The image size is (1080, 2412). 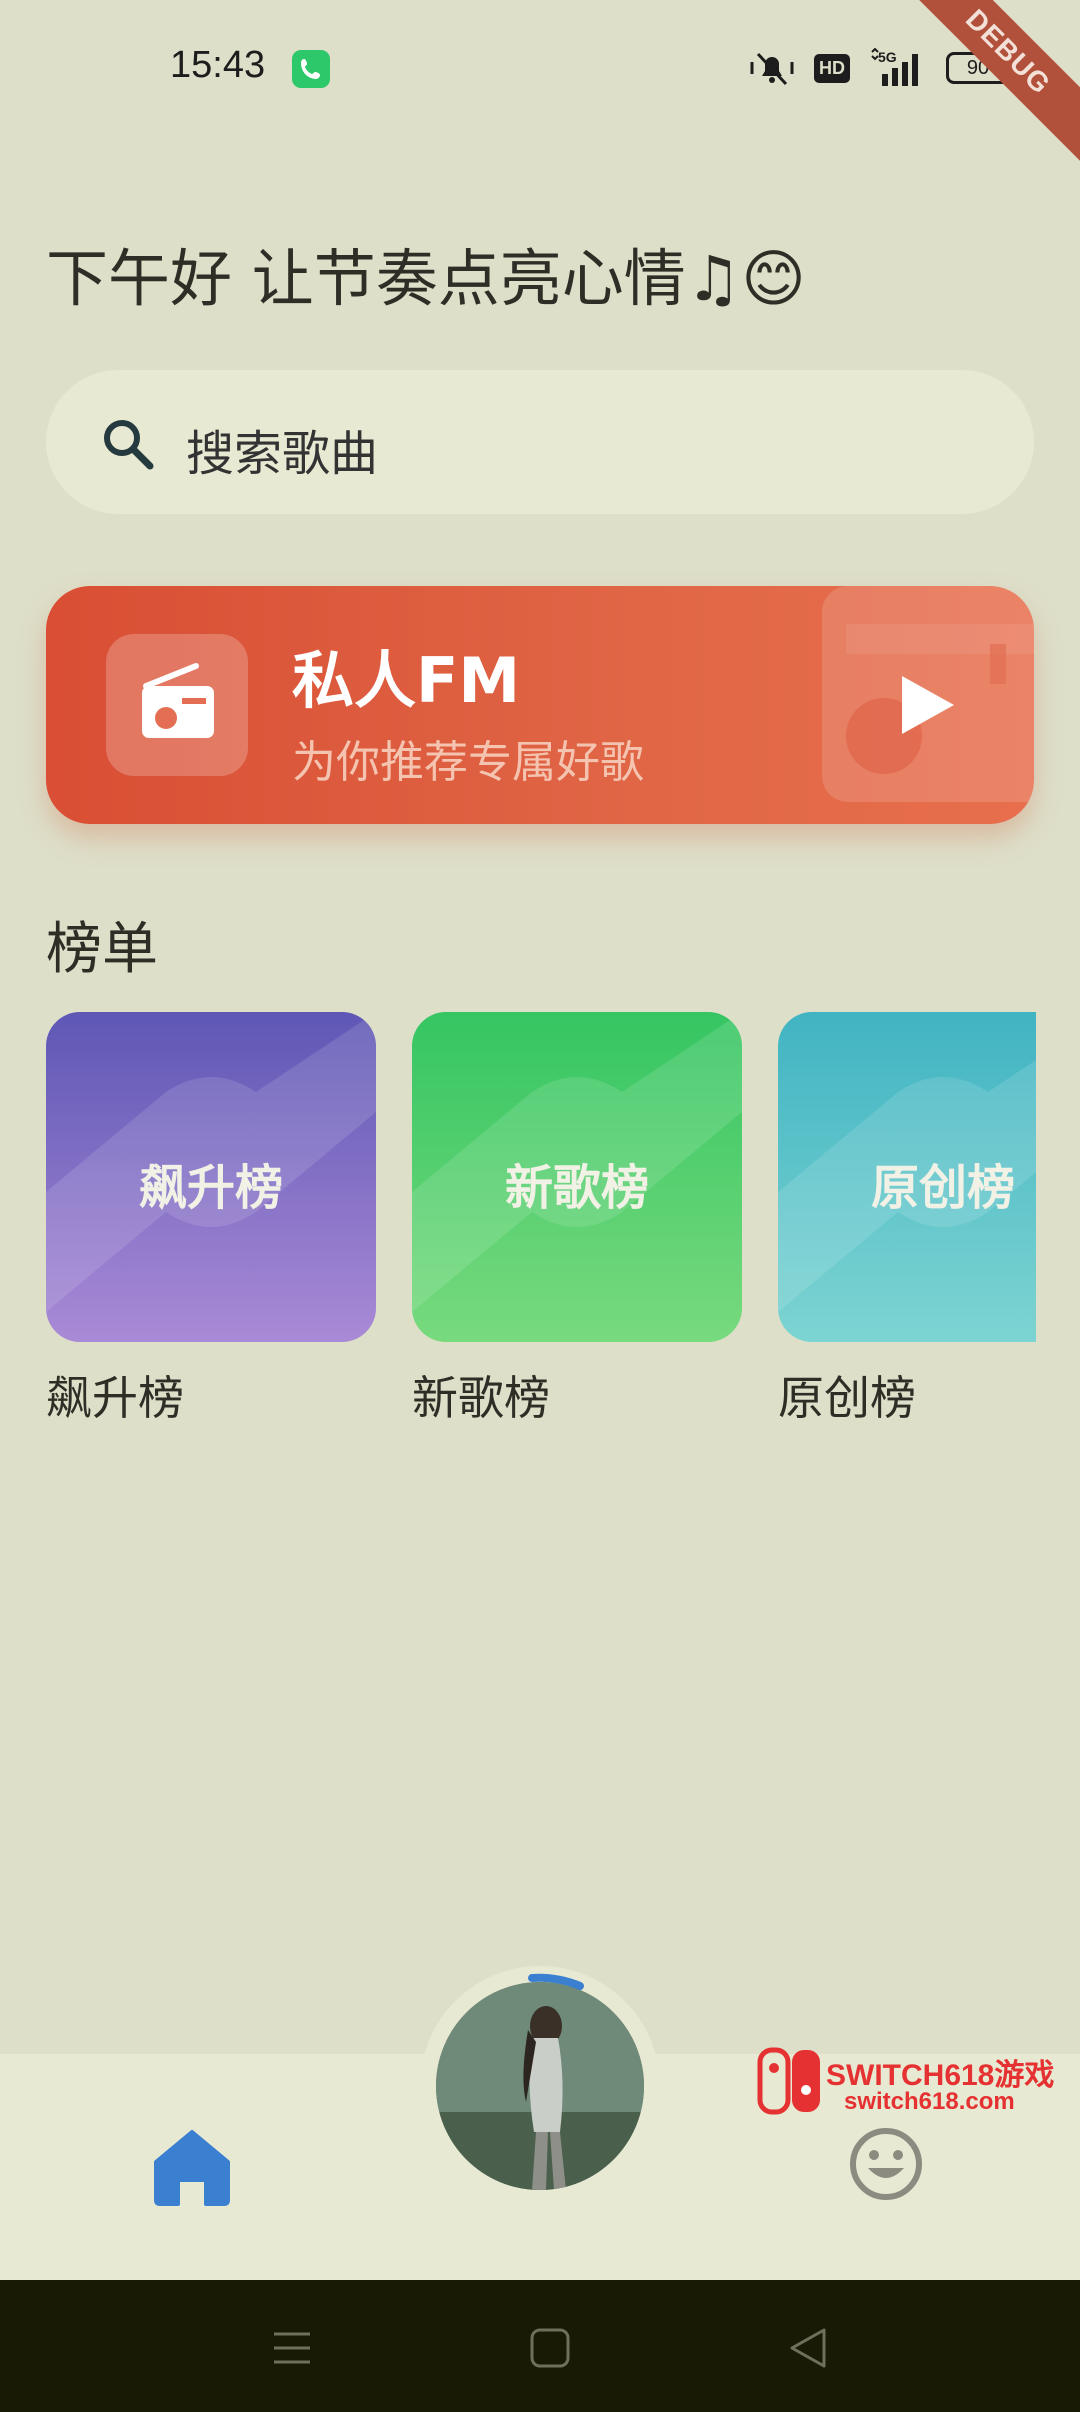 What do you see at coordinates (178, 700) in the screenshot?
I see `radio-icon` at bounding box center [178, 700].